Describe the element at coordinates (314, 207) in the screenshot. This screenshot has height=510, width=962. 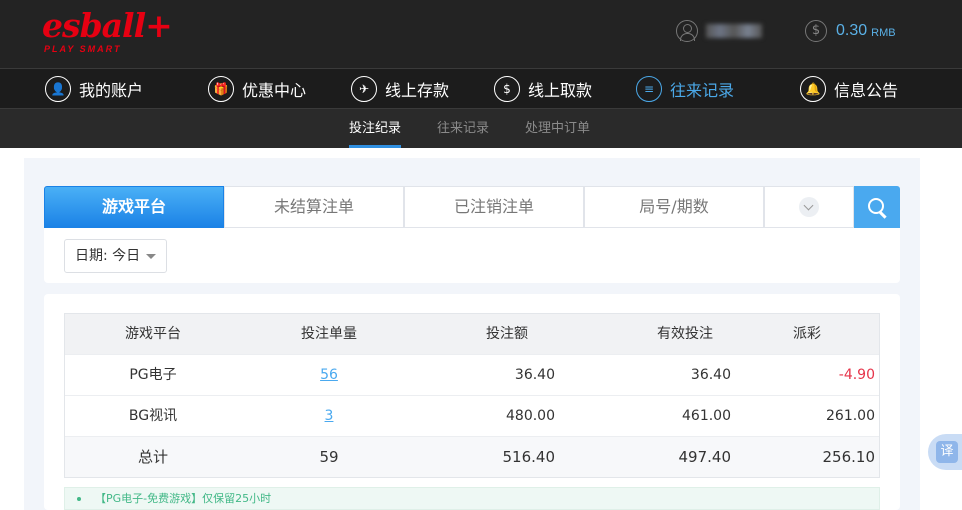
I see `tab-unsettled-bets: 未结算注单` at that location.